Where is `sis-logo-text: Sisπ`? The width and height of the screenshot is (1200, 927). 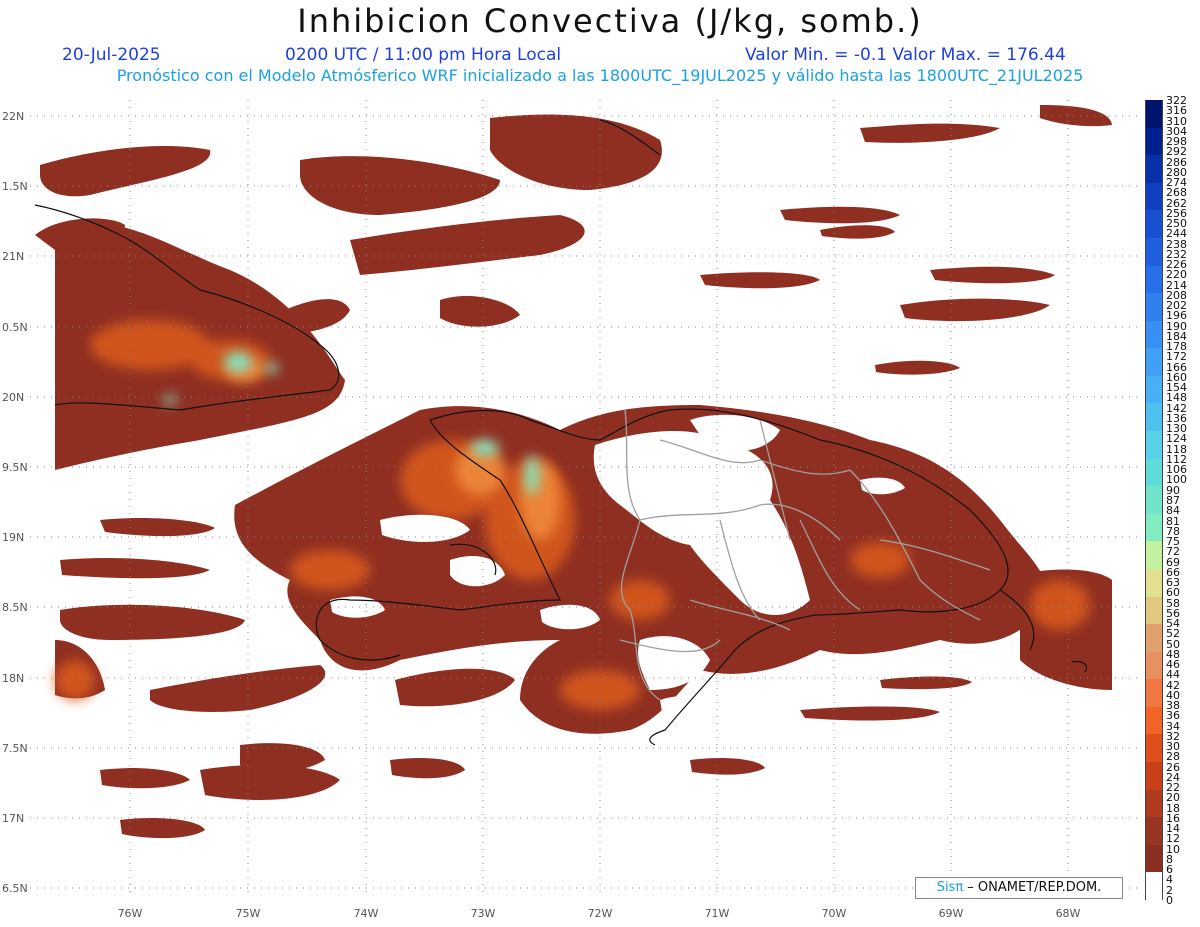 sis-logo-text: Sisπ is located at coordinates (950, 887).